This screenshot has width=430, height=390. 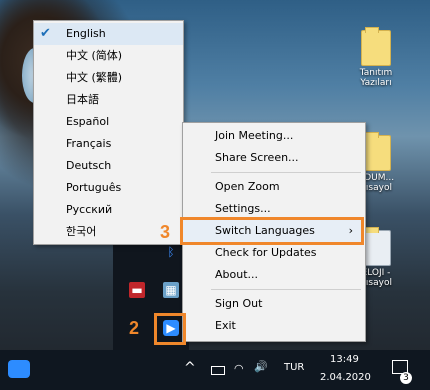 I want to click on check-updates-item: Check for Updates, so click(x=273, y=253).